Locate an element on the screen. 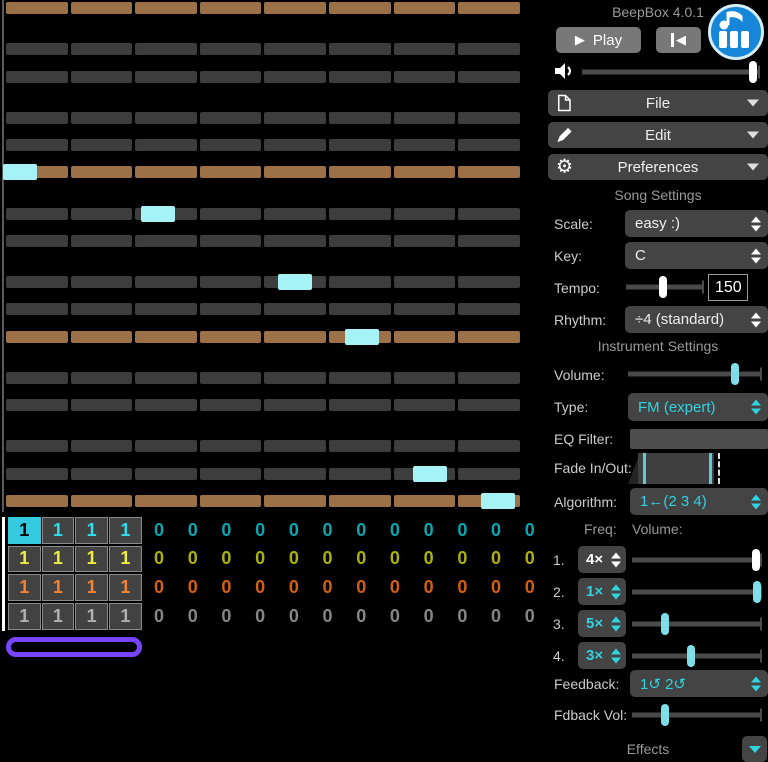  prev-bar-button: ◀ is located at coordinates (678, 40).